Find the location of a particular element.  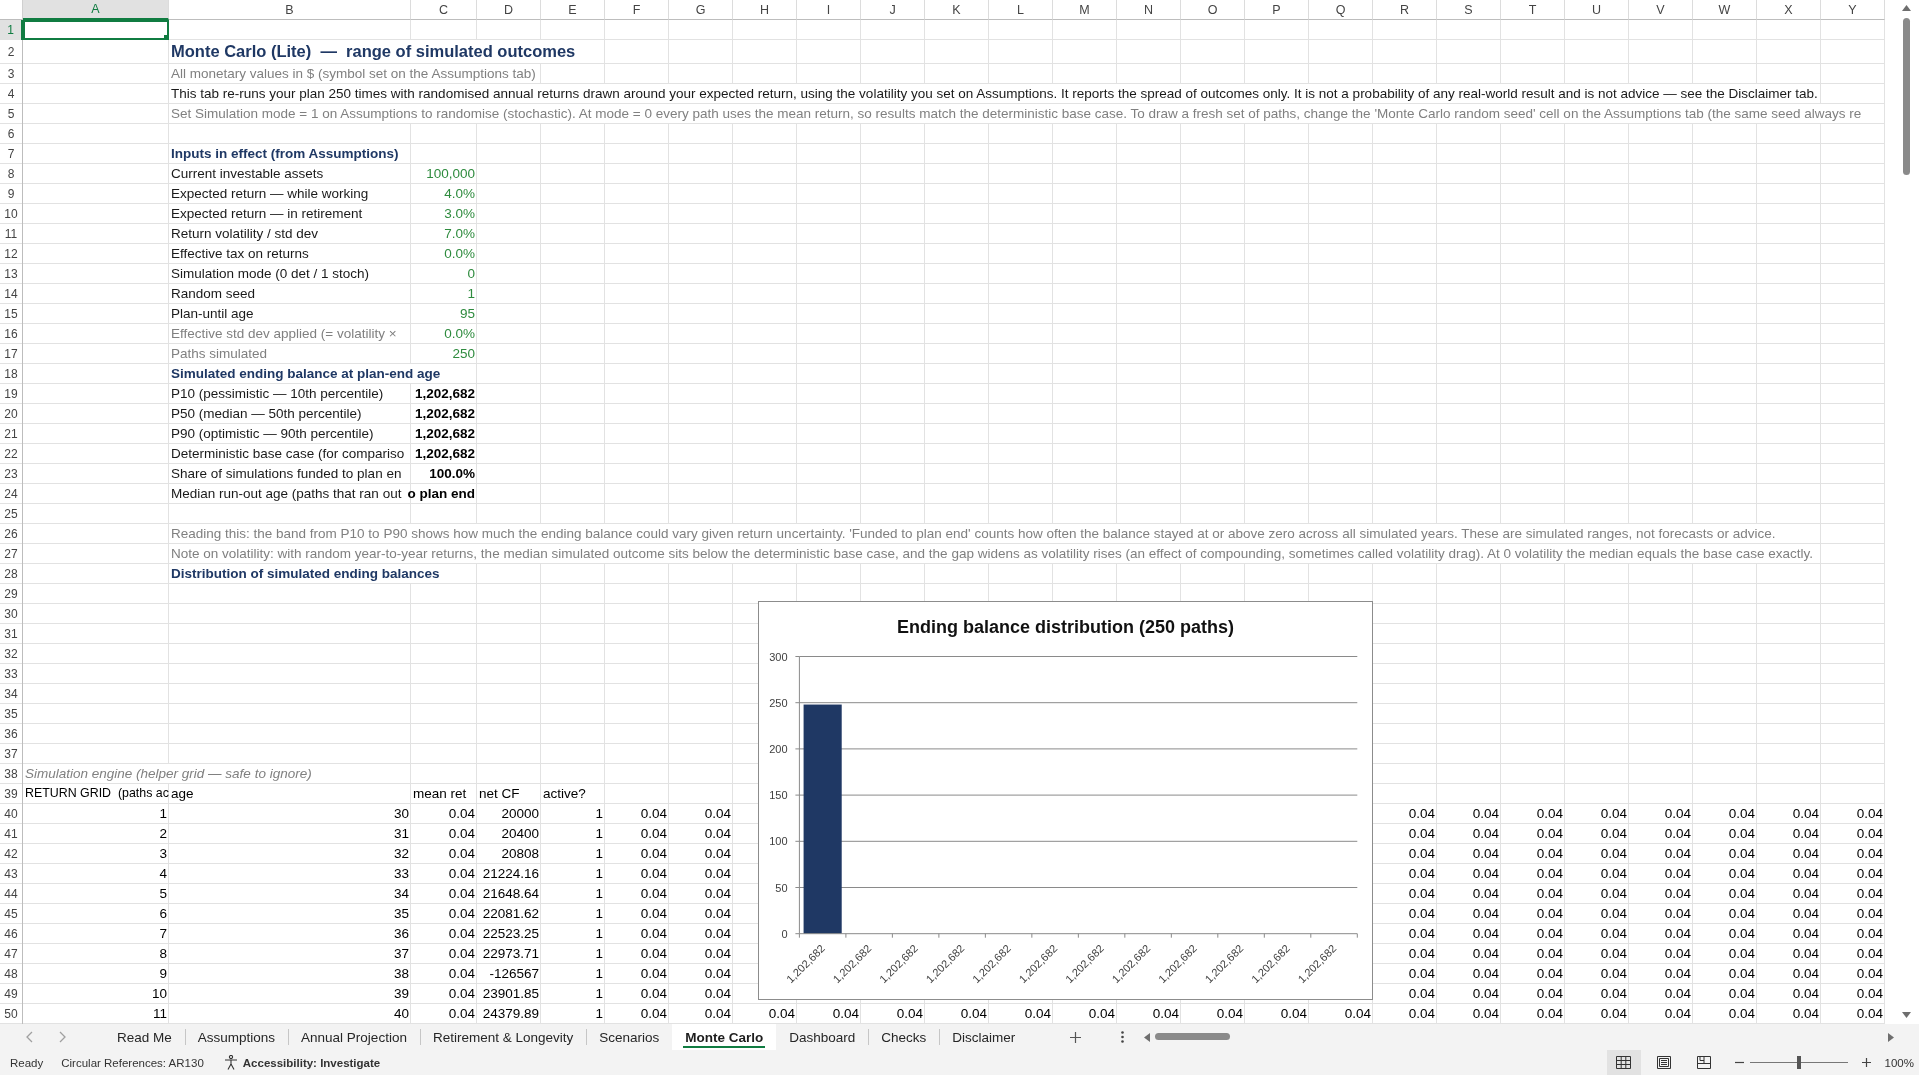

row-header: 25 is located at coordinates (11, 514).